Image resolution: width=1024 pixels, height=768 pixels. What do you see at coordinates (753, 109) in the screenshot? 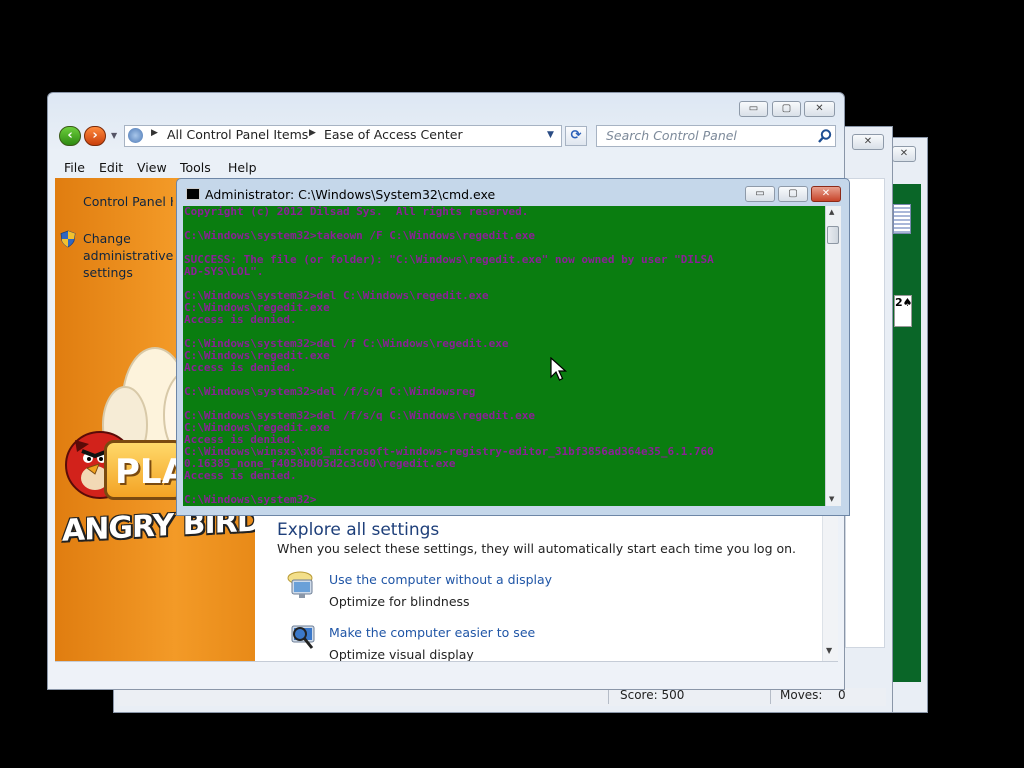
I see `minimize-button: ▭` at bounding box center [753, 109].